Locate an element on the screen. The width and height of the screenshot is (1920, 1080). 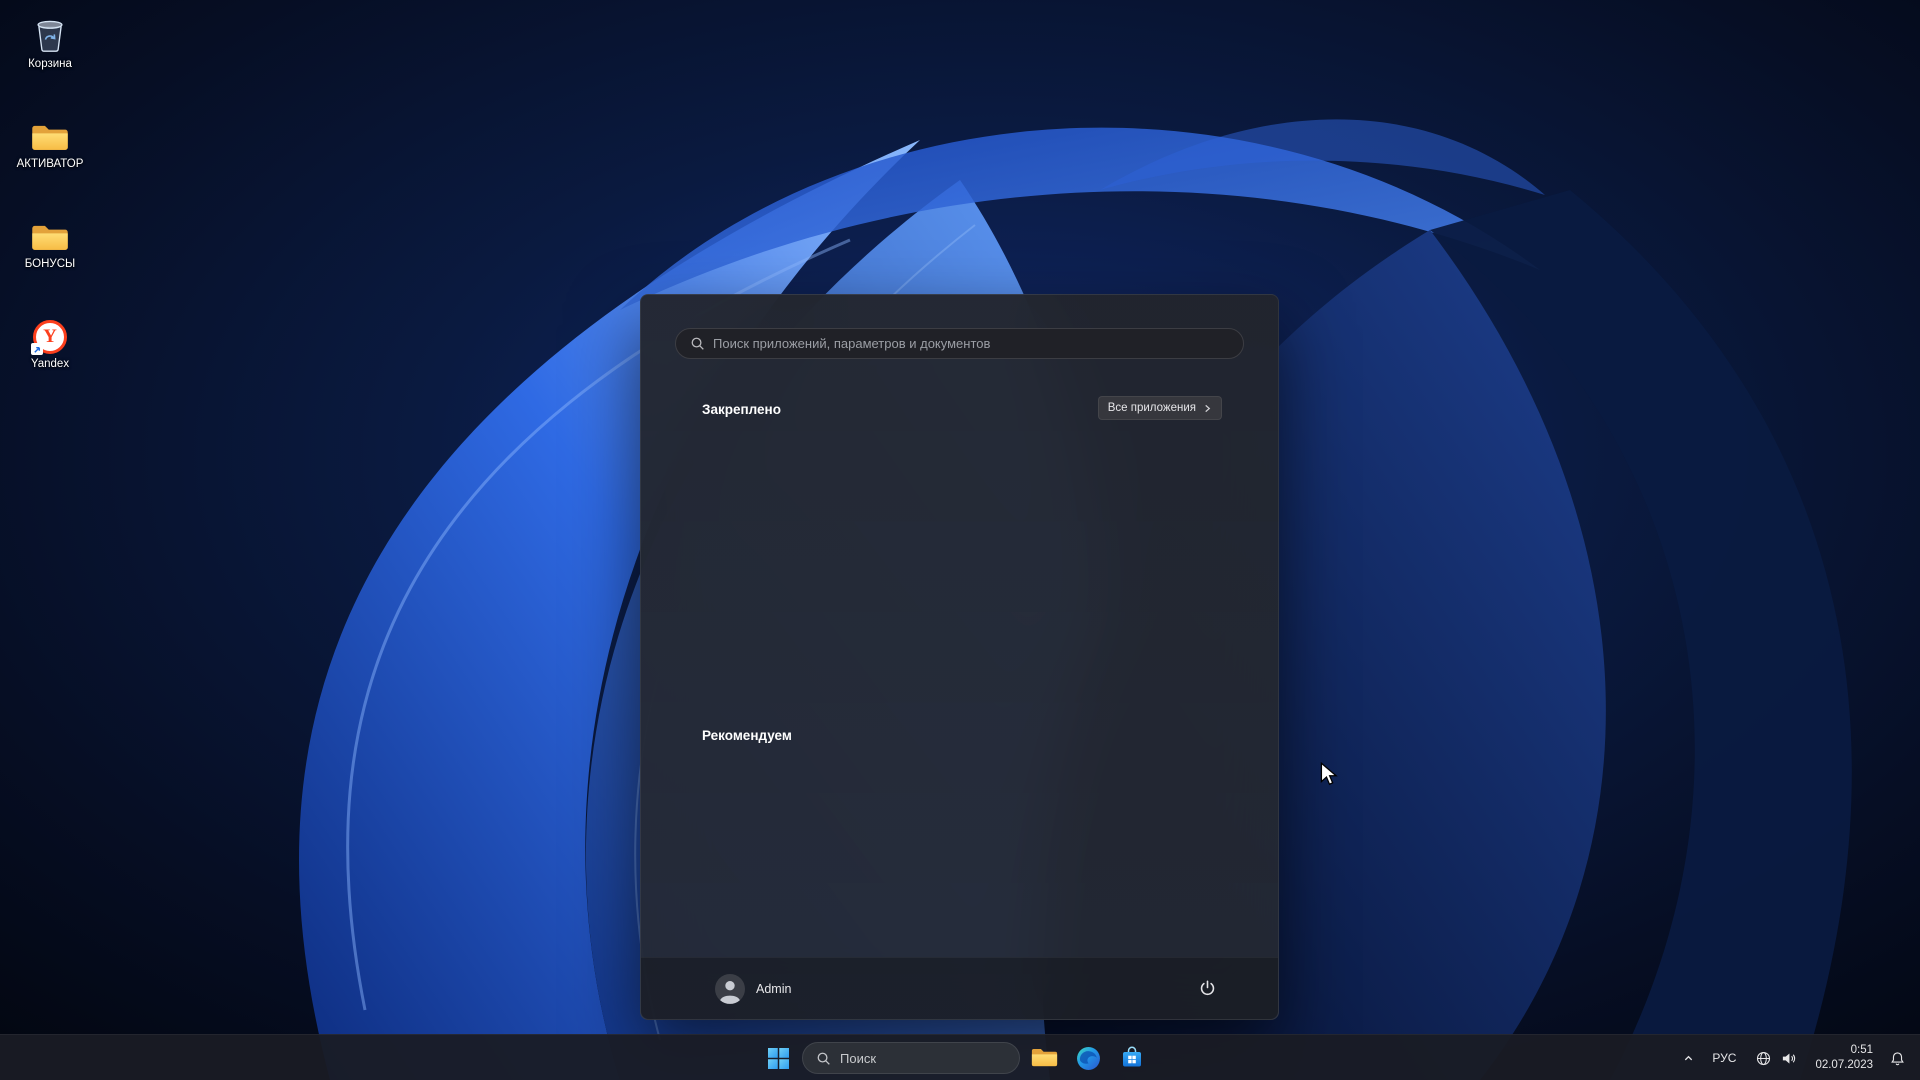
chevron-up-icon is located at coordinates (1688, 1058).